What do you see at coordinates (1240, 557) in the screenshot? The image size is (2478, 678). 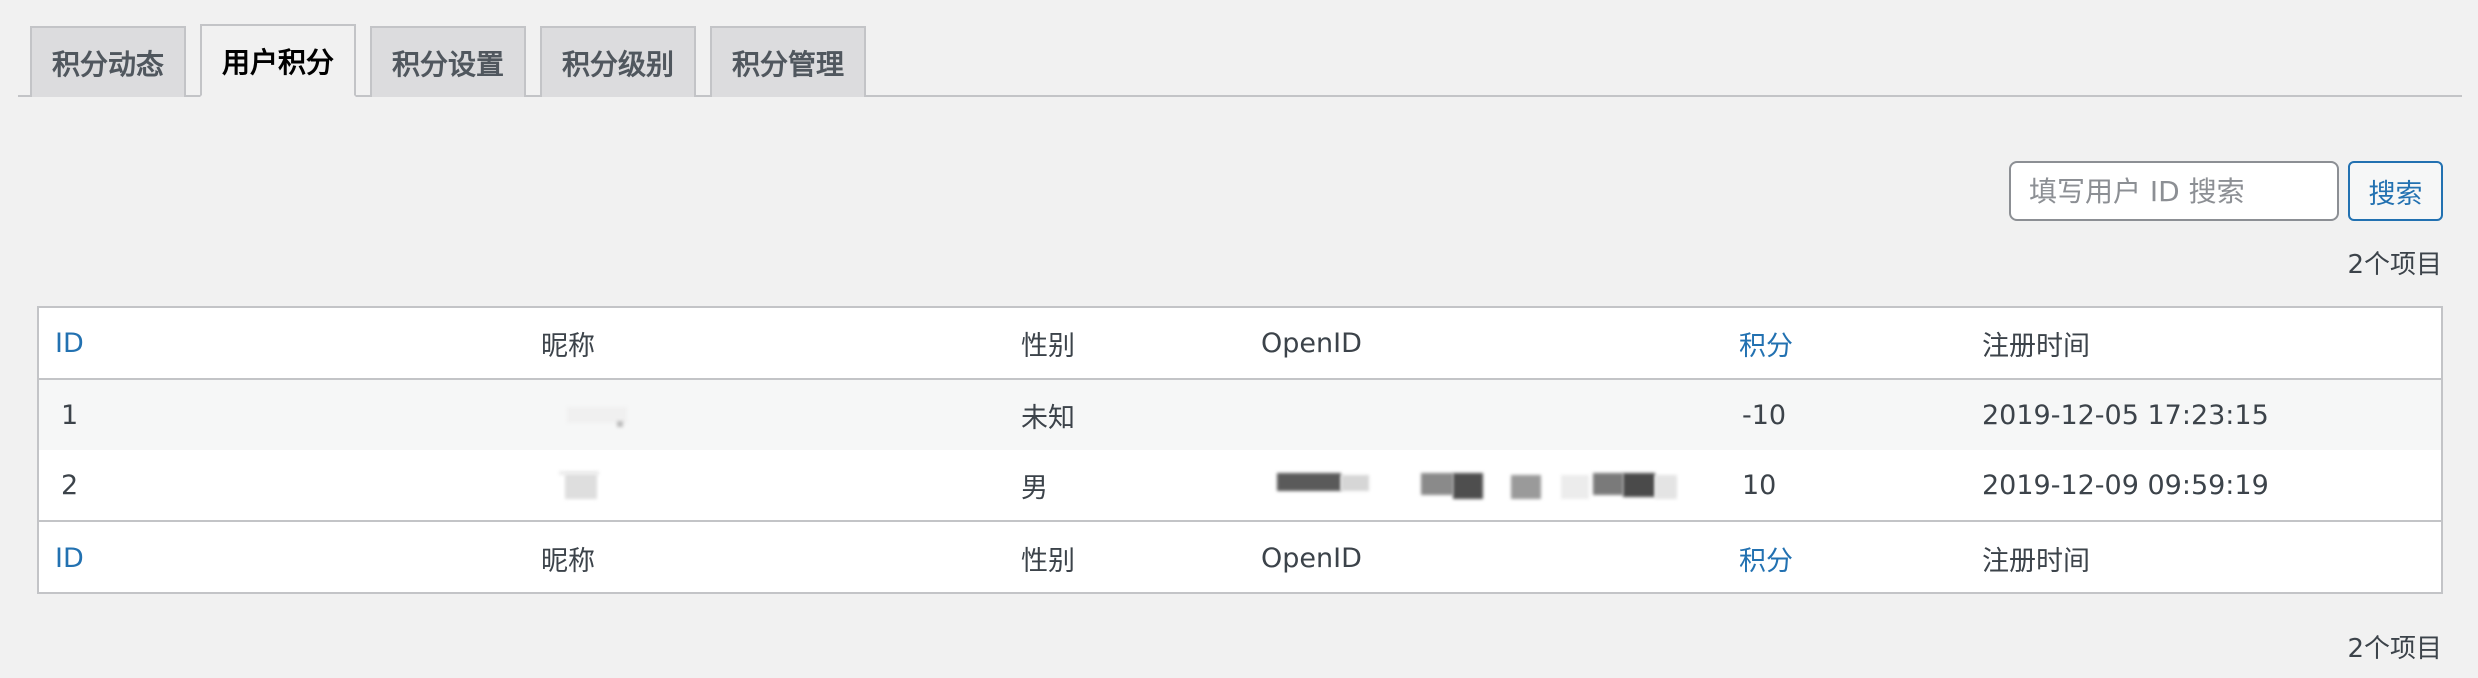 I see `table-footer-row: ID 昵称 性别 OpenID 积分 注册时间` at bounding box center [1240, 557].